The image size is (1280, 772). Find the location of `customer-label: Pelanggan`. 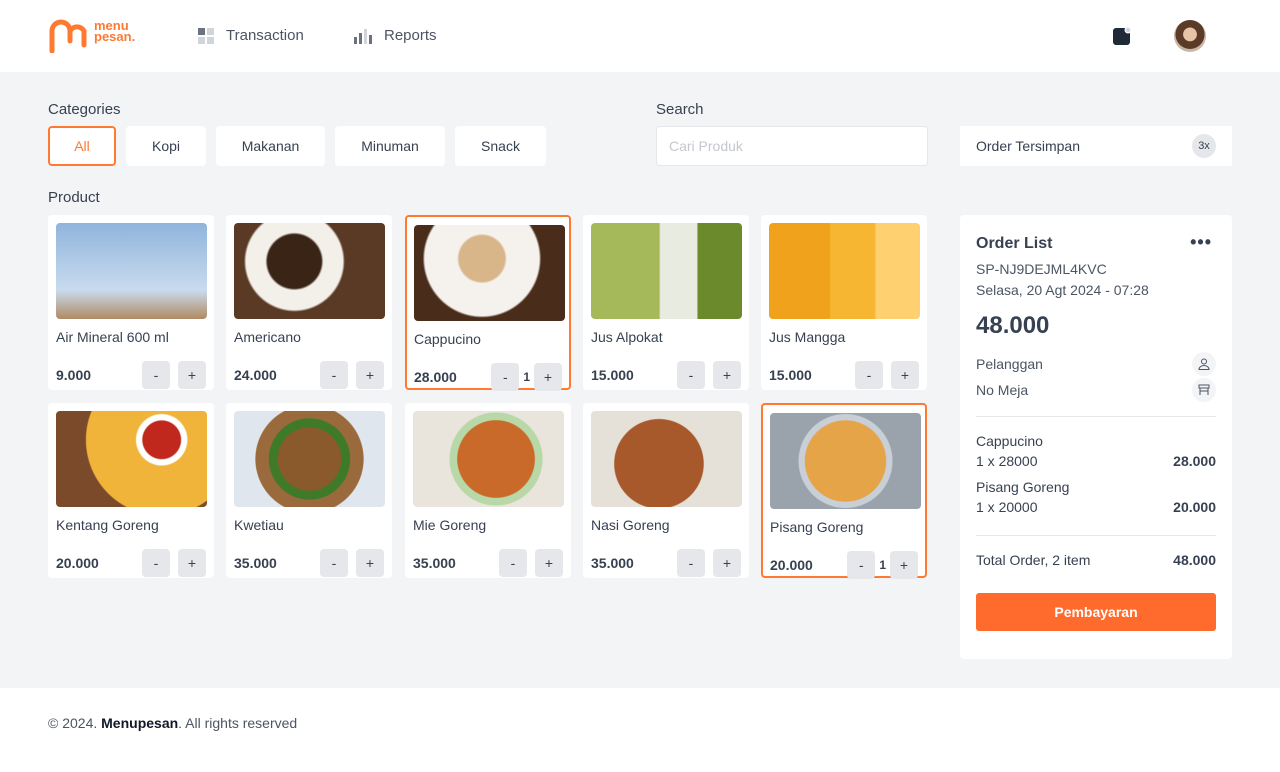

customer-label: Pelanggan is located at coordinates (1009, 364).